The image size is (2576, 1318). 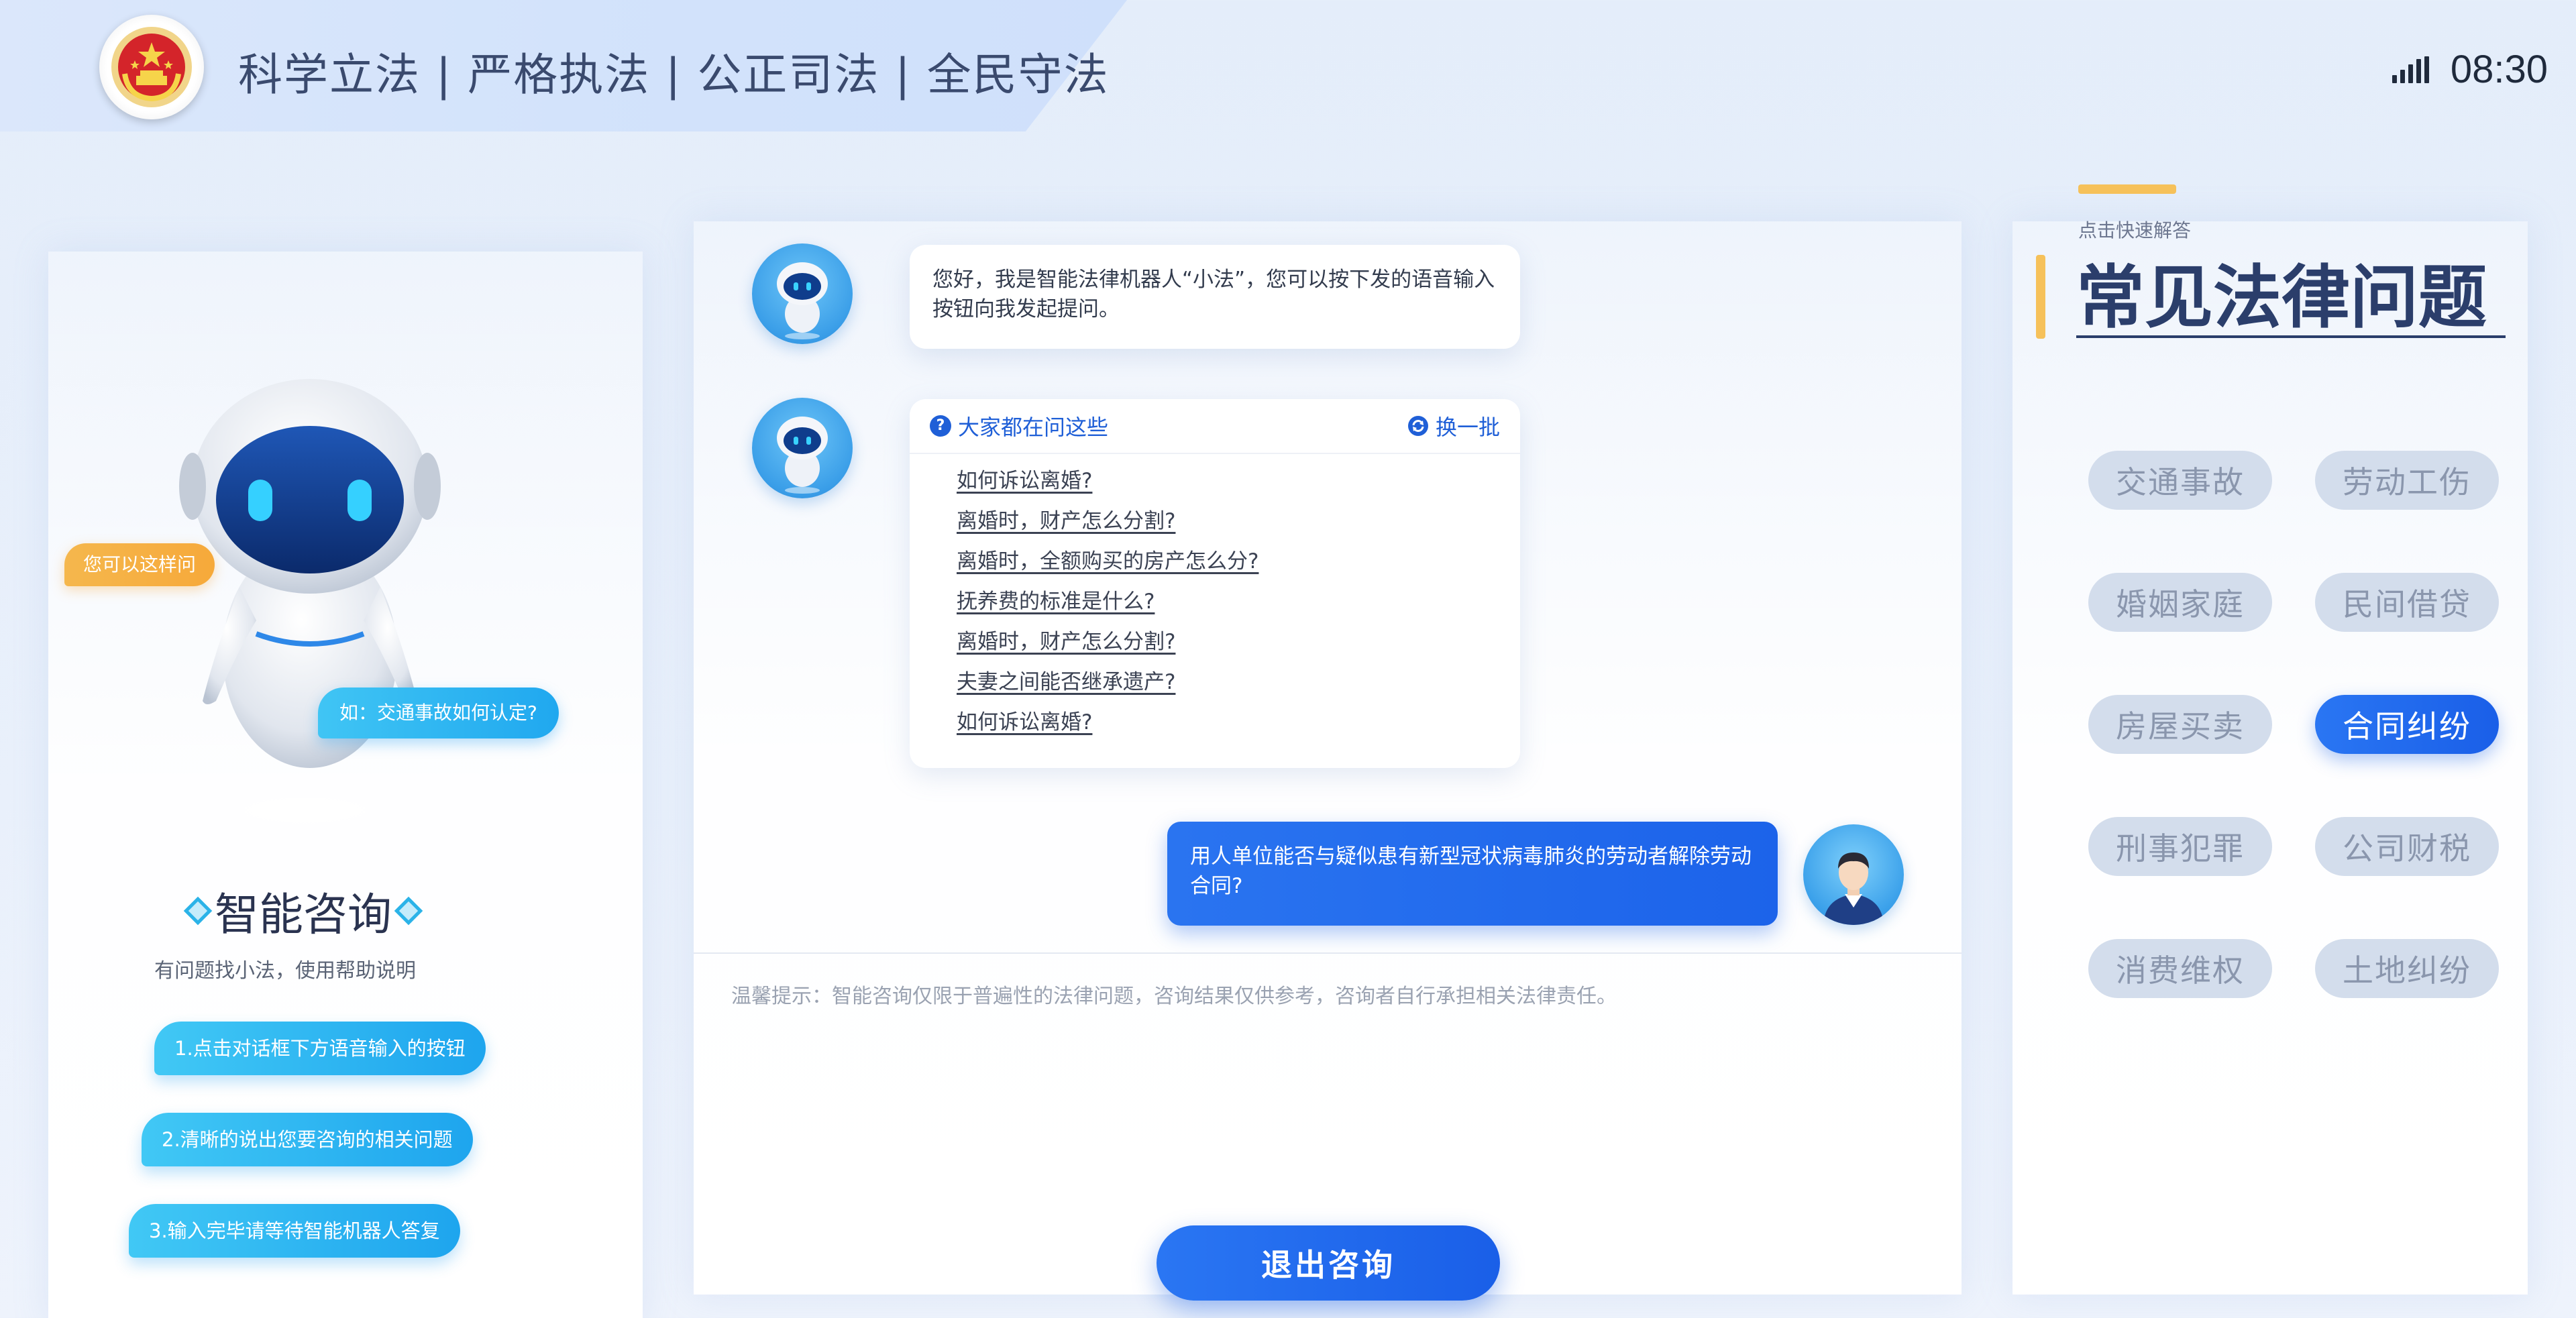 What do you see at coordinates (139, 564) in the screenshot?
I see `try-asking-bubble: 您可以这样问` at bounding box center [139, 564].